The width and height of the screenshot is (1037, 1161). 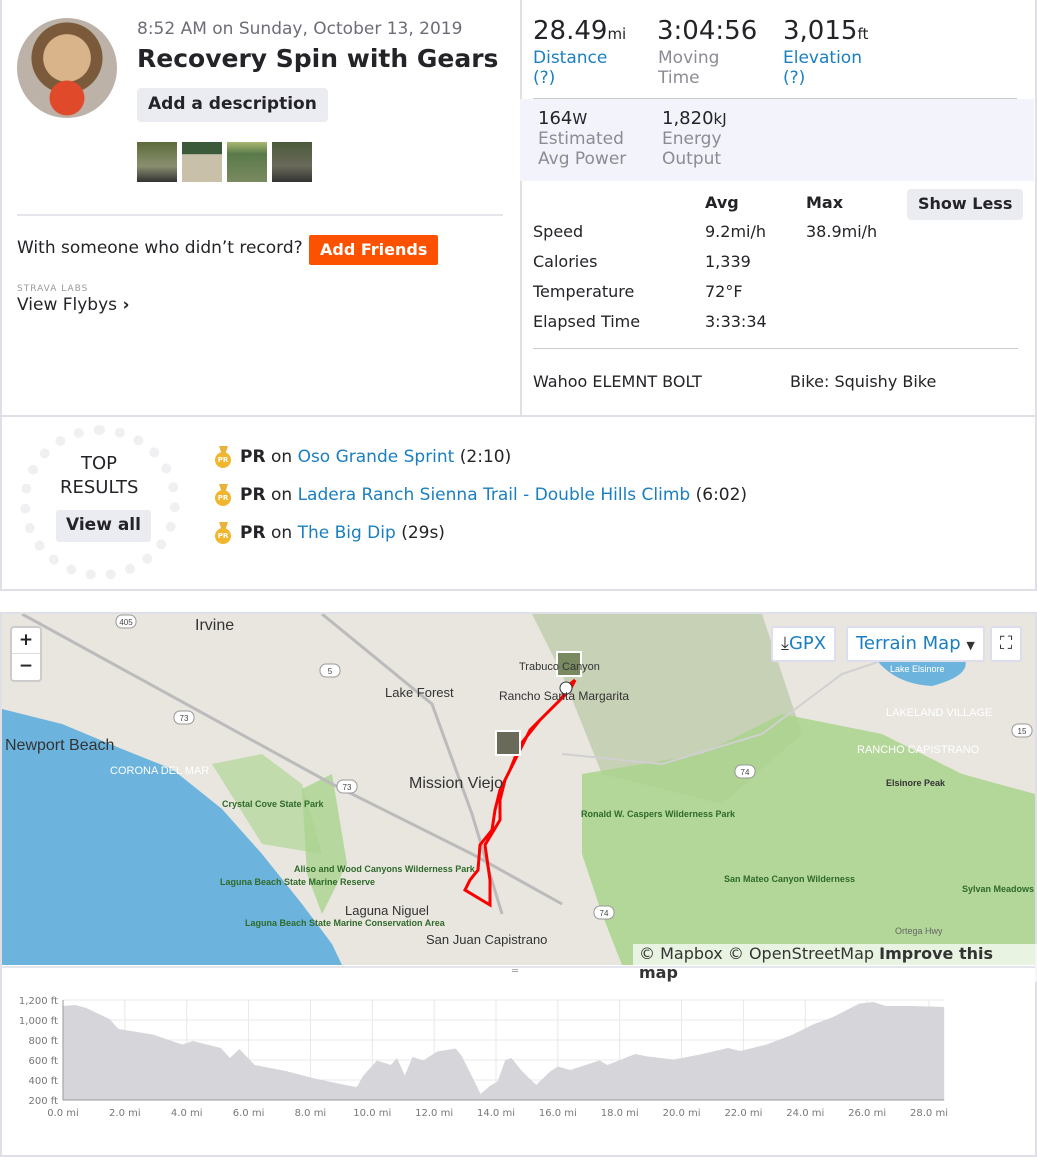 I want to click on stat-row-max: 38.9mi/h, so click(x=842, y=231).